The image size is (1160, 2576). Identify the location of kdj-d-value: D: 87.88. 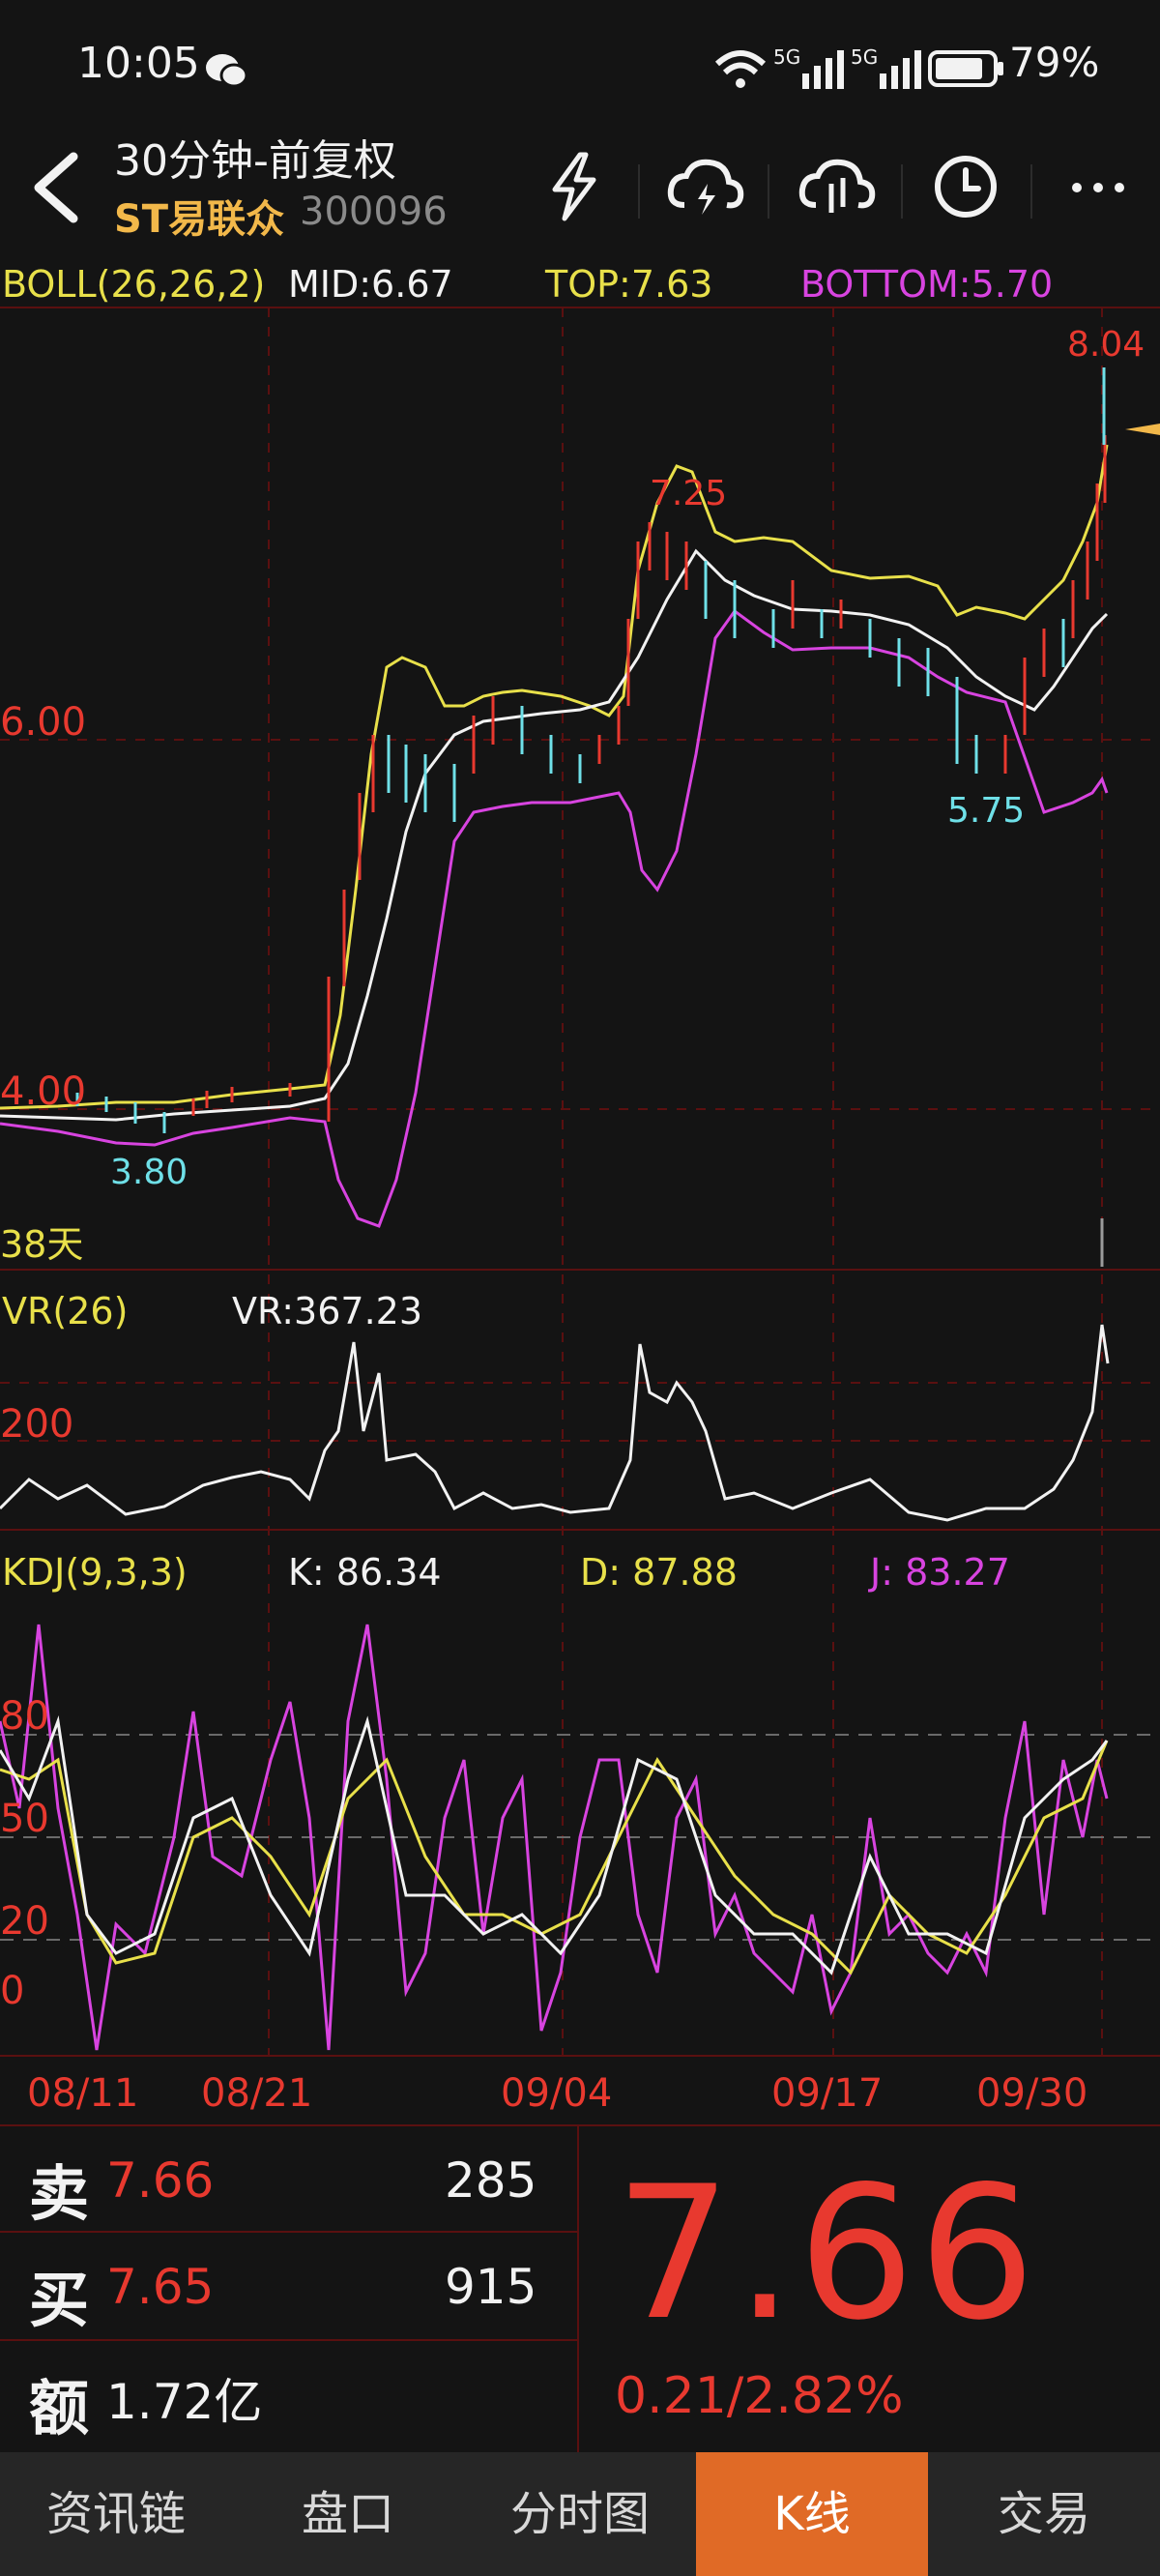
(659, 1572).